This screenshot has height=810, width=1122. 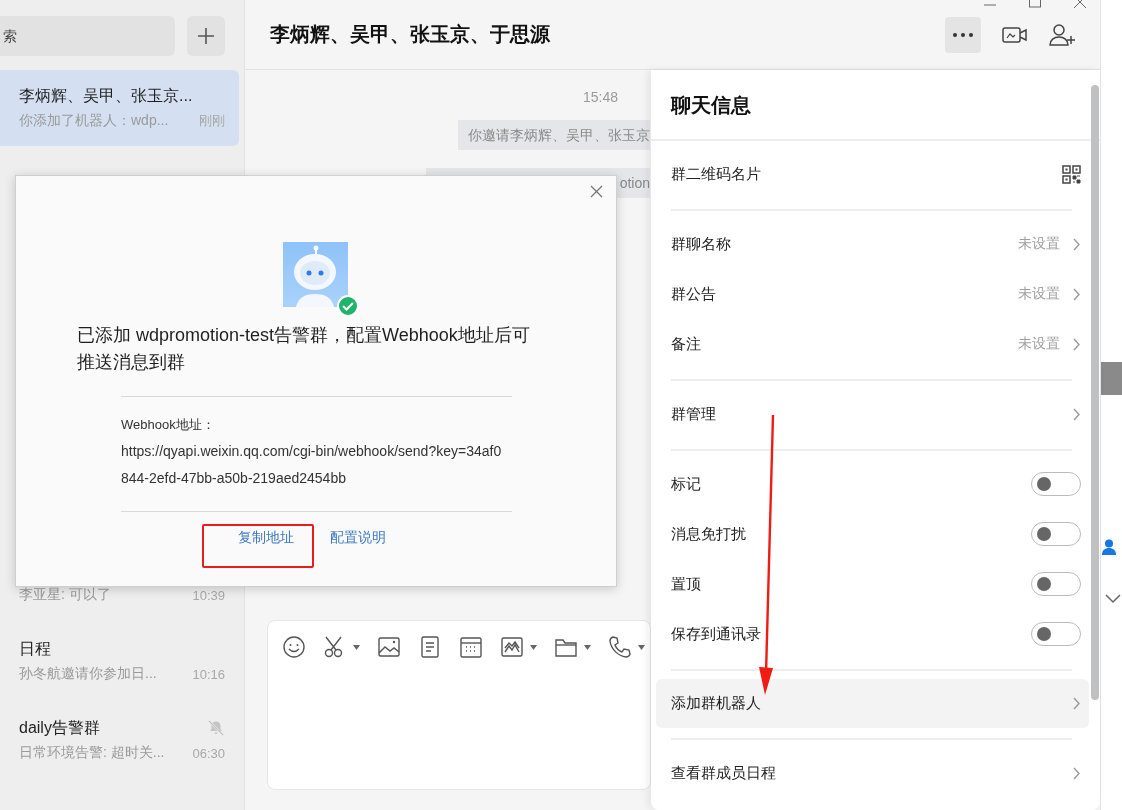 I want to click on settings-row: 群公告 未设置, so click(x=872, y=294).